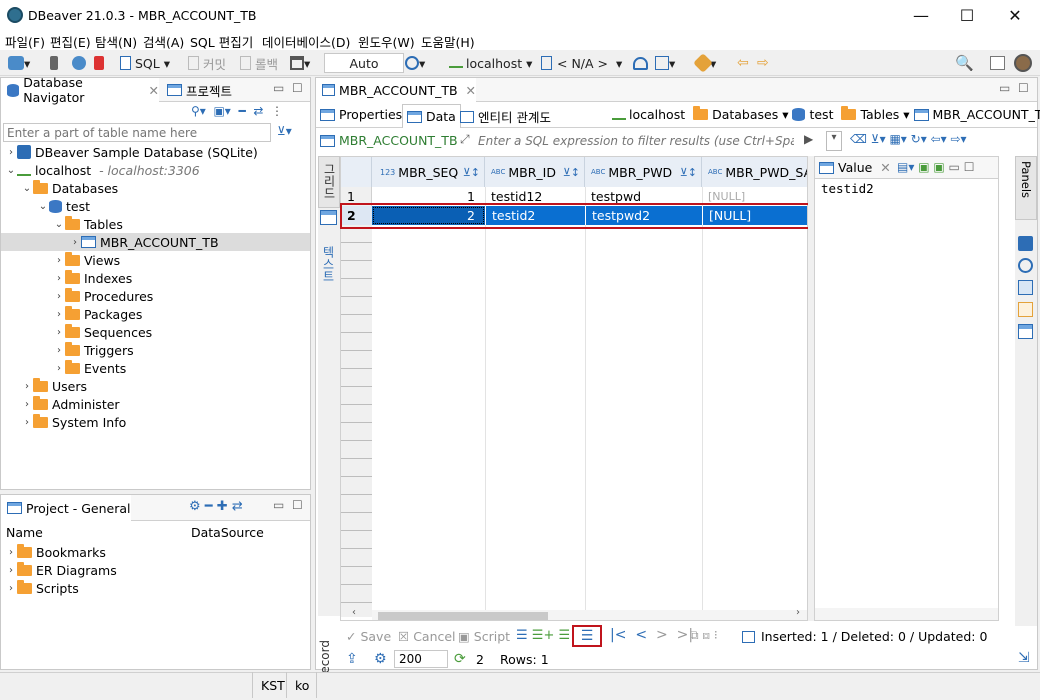 Image resolution: width=1040 pixels, height=700 pixels. I want to click on prev-row-icon: <, so click(641, 635).